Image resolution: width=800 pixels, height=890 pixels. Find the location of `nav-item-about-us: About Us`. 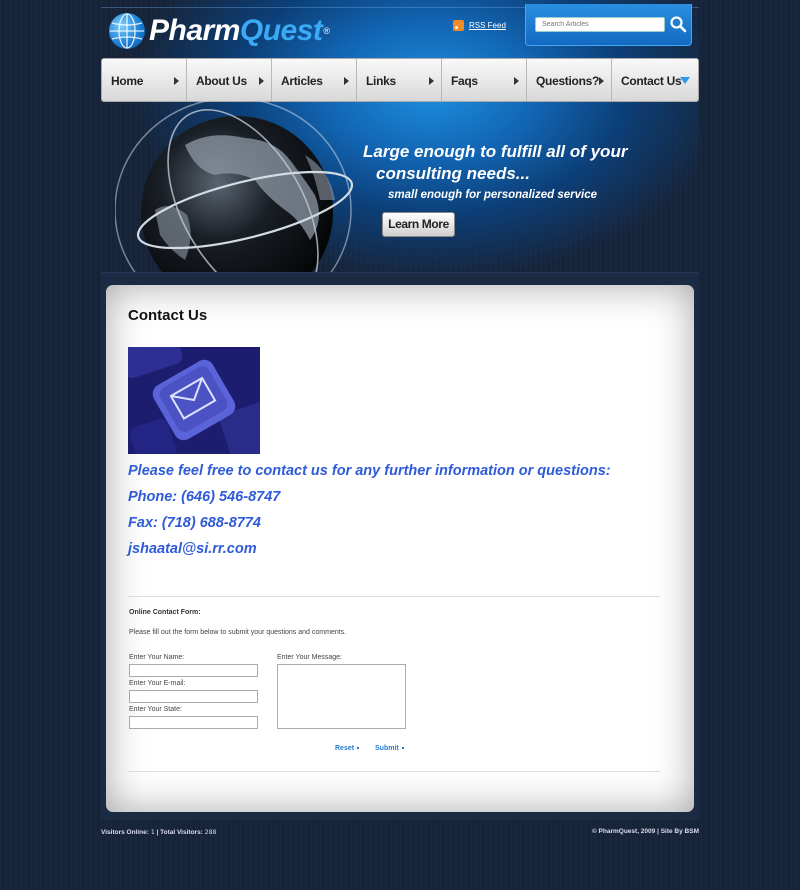

nav-item-about-us: About Us is located at coordinates (229, 80).